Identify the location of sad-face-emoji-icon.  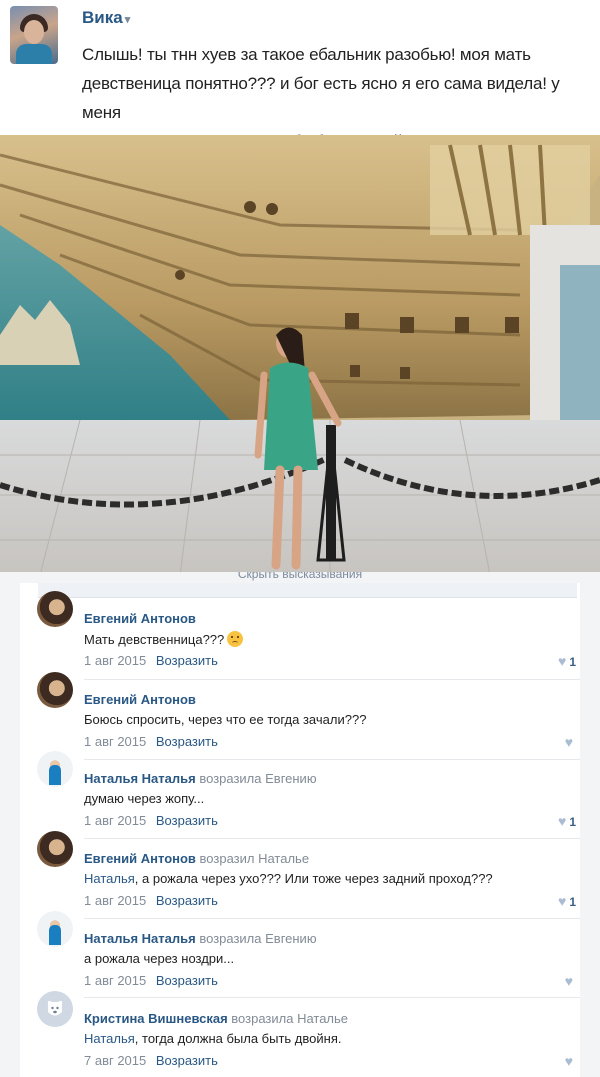
(235, 639).